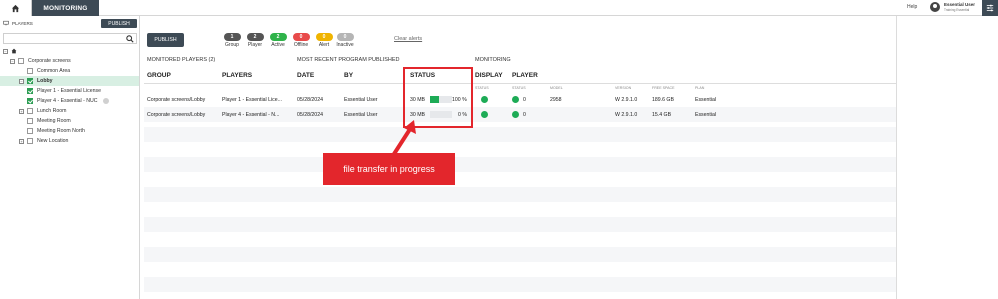  What do you see at coordinates (65, 8) in the screenshot?
I see `tab-monitoring: MONITORING` at bounding box center [65, 8].